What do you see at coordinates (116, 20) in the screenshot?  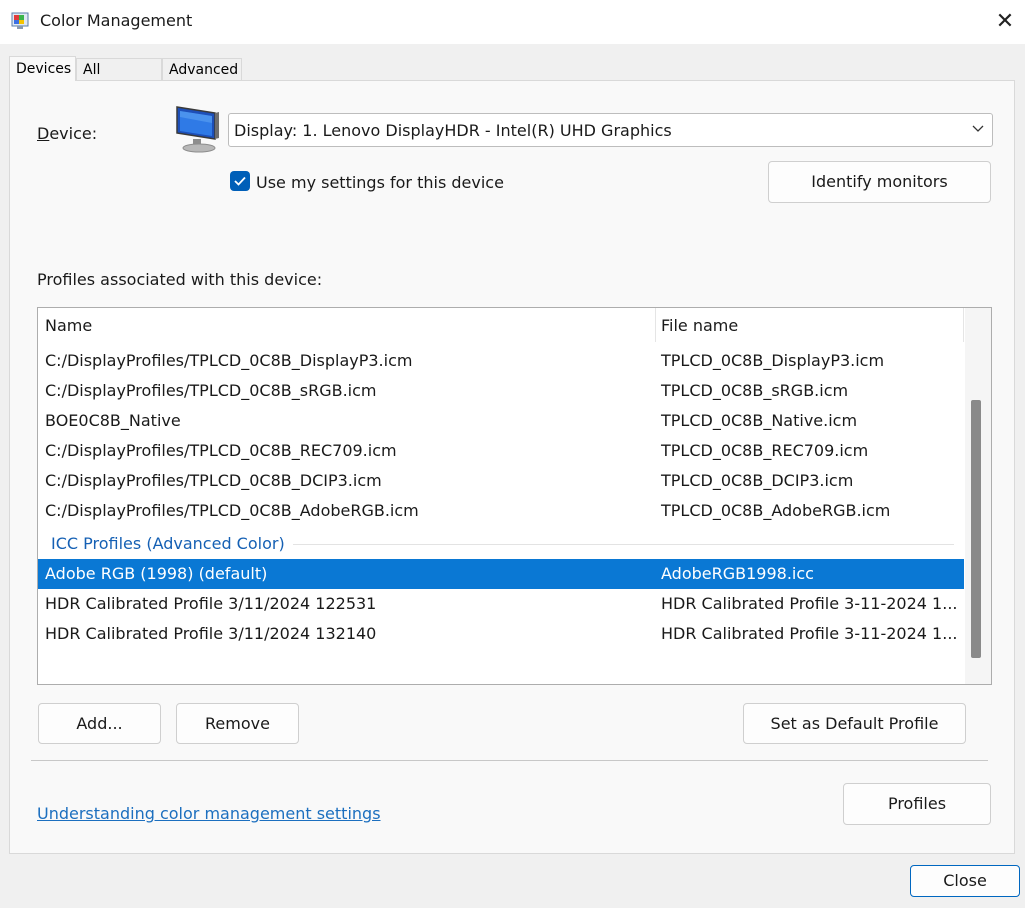 I see `window-title: Color Management` at bounding box center [116, 20].